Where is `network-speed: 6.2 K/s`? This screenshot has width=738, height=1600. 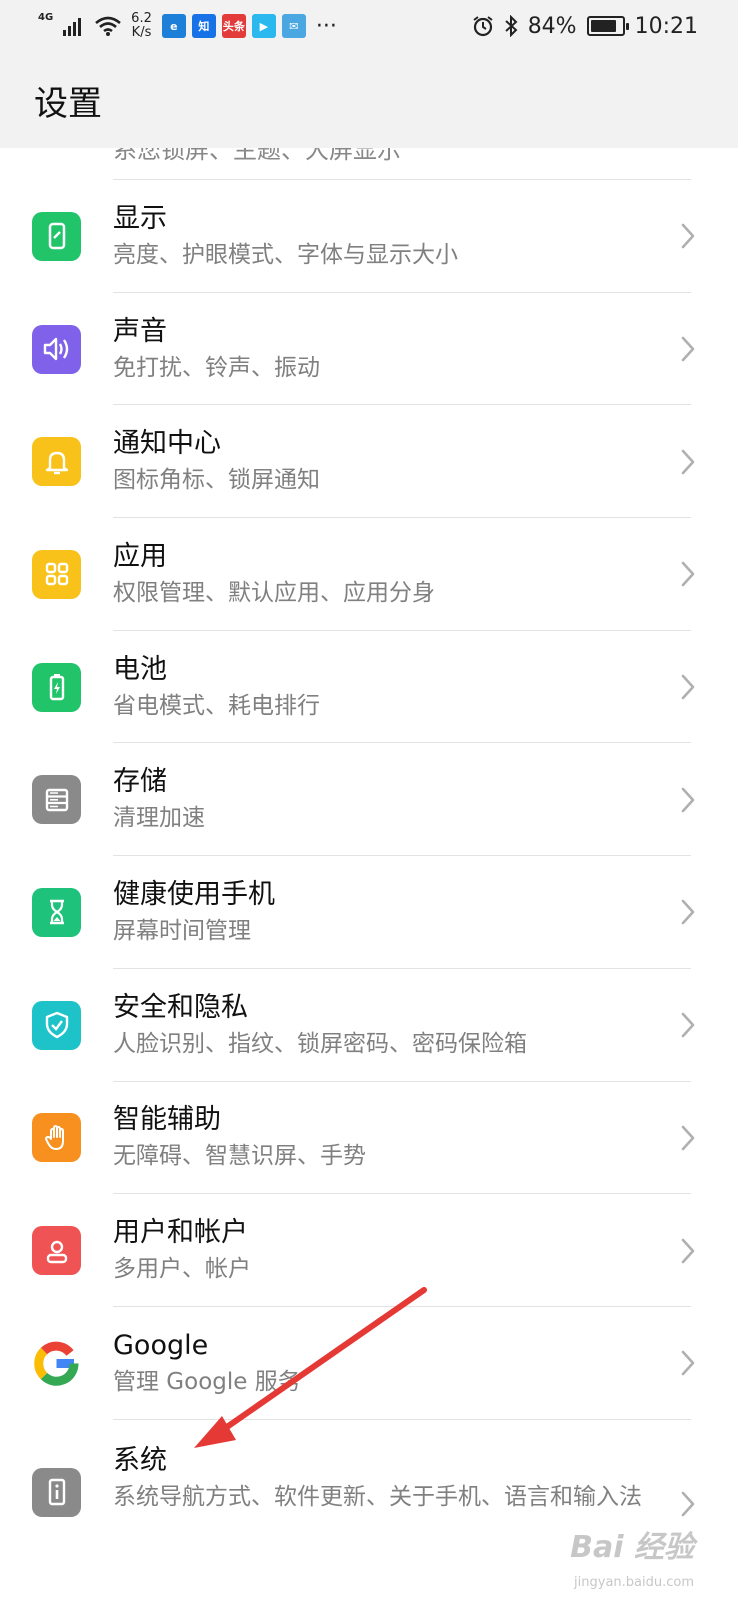 network-speed: 6.2 K/s is located at coordinates (141, 26).